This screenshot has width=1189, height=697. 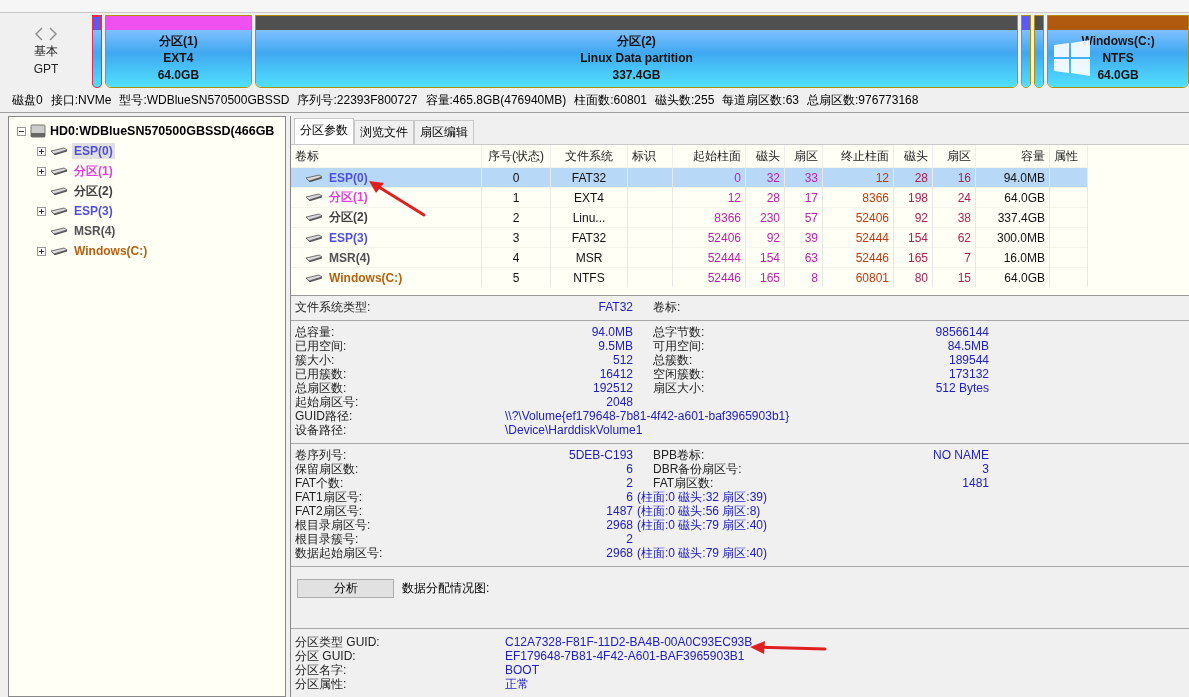 What do you see at coordinates (858, 156) in the screenshot?
I see `column-header: 终止柱面` at bounding box center [858, 156].